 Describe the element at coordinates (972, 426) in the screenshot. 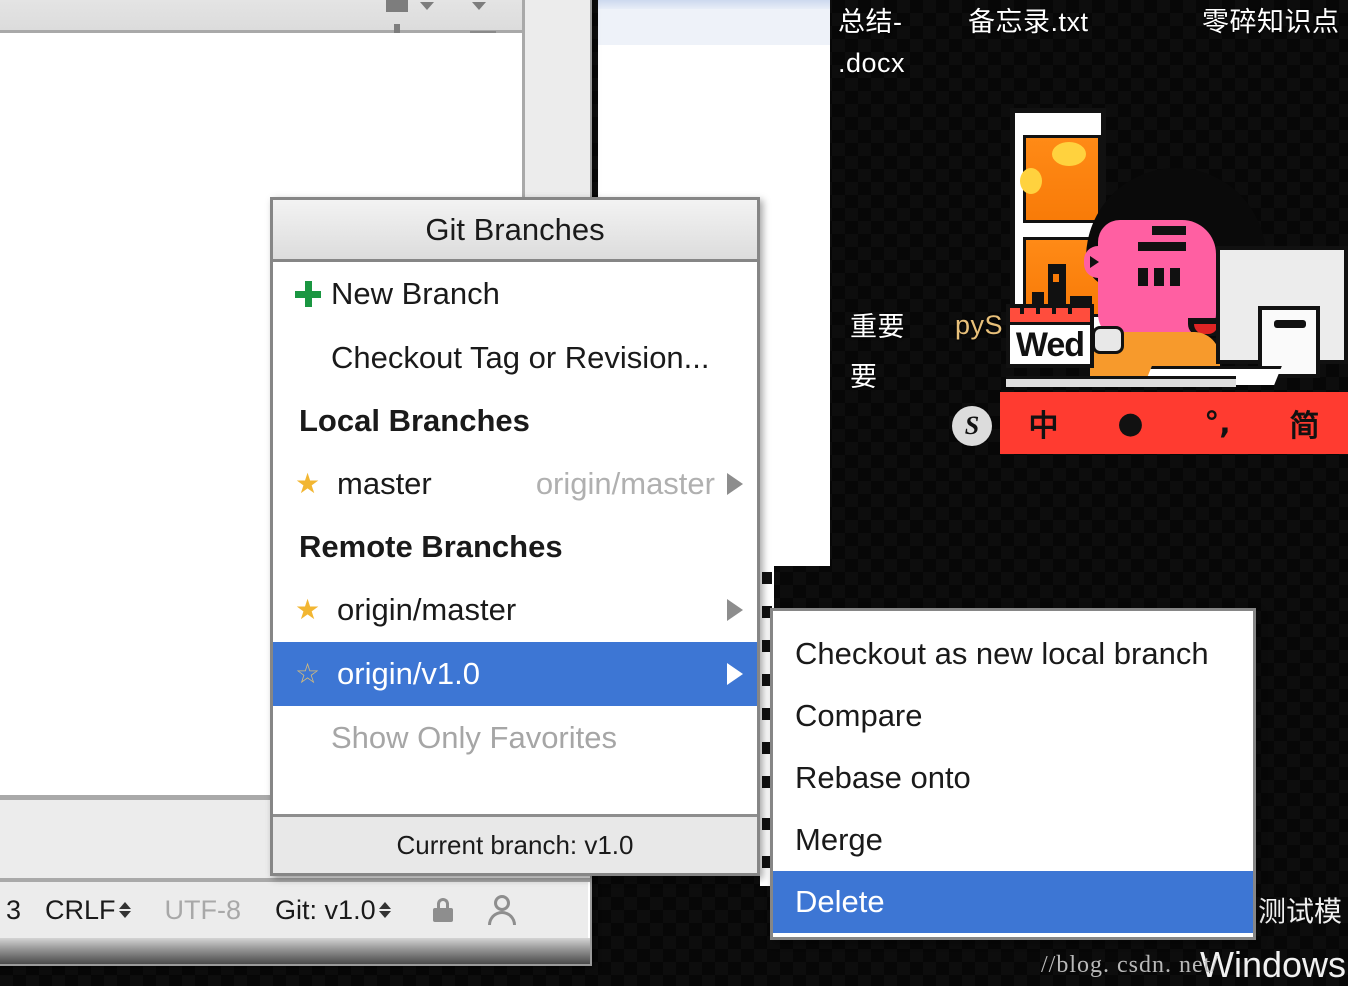

I see `ime-logo-icon: S` at that location.